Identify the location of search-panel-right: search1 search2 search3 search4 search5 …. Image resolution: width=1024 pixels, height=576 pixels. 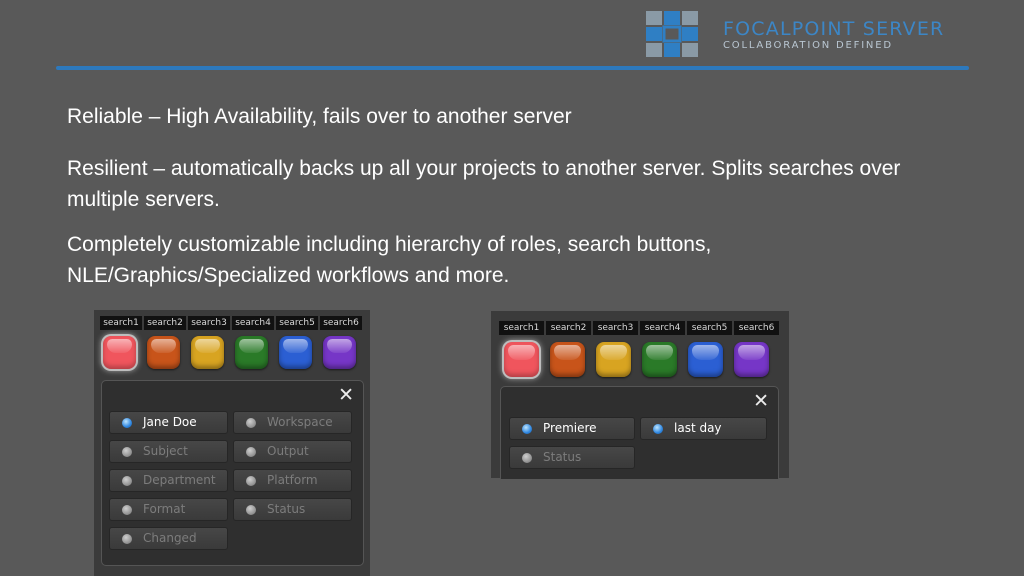
(640, 395).